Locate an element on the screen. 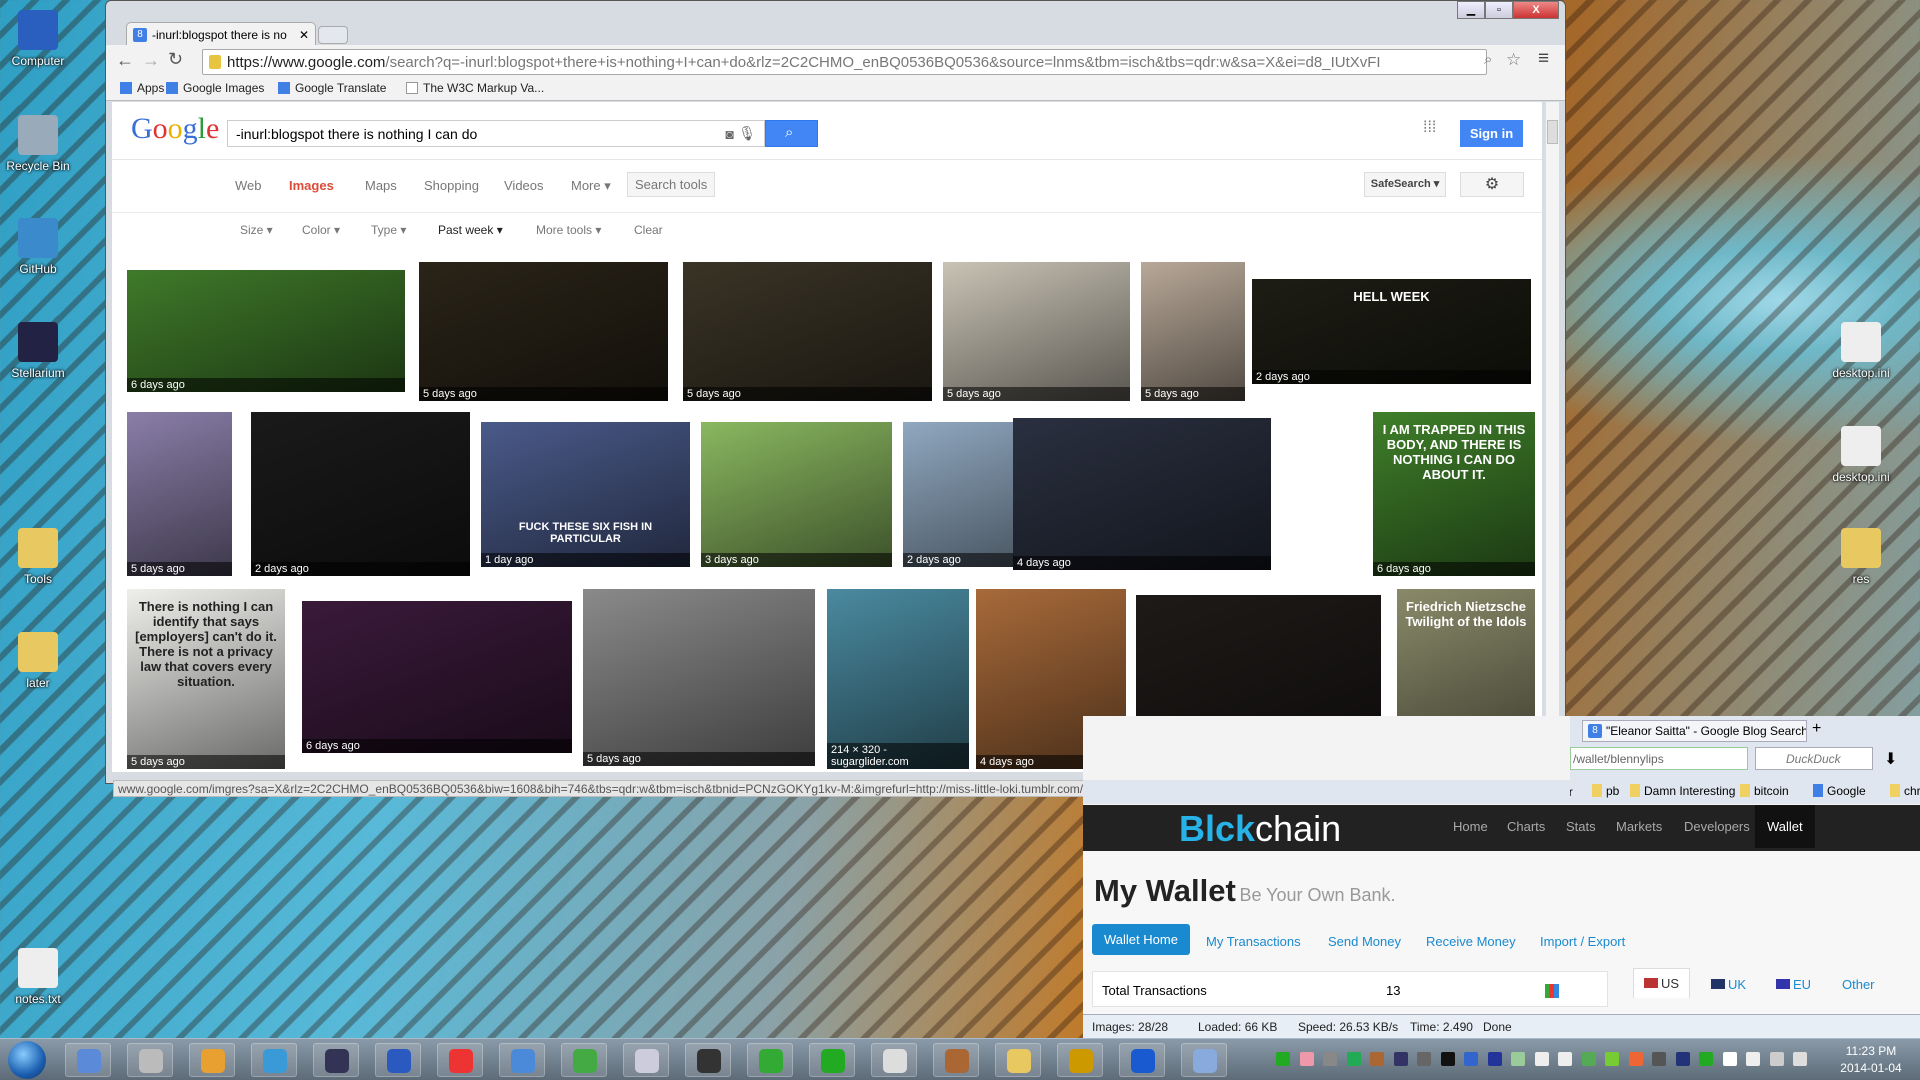  taskbar-earth-button is located at coordinates (398, 1060).